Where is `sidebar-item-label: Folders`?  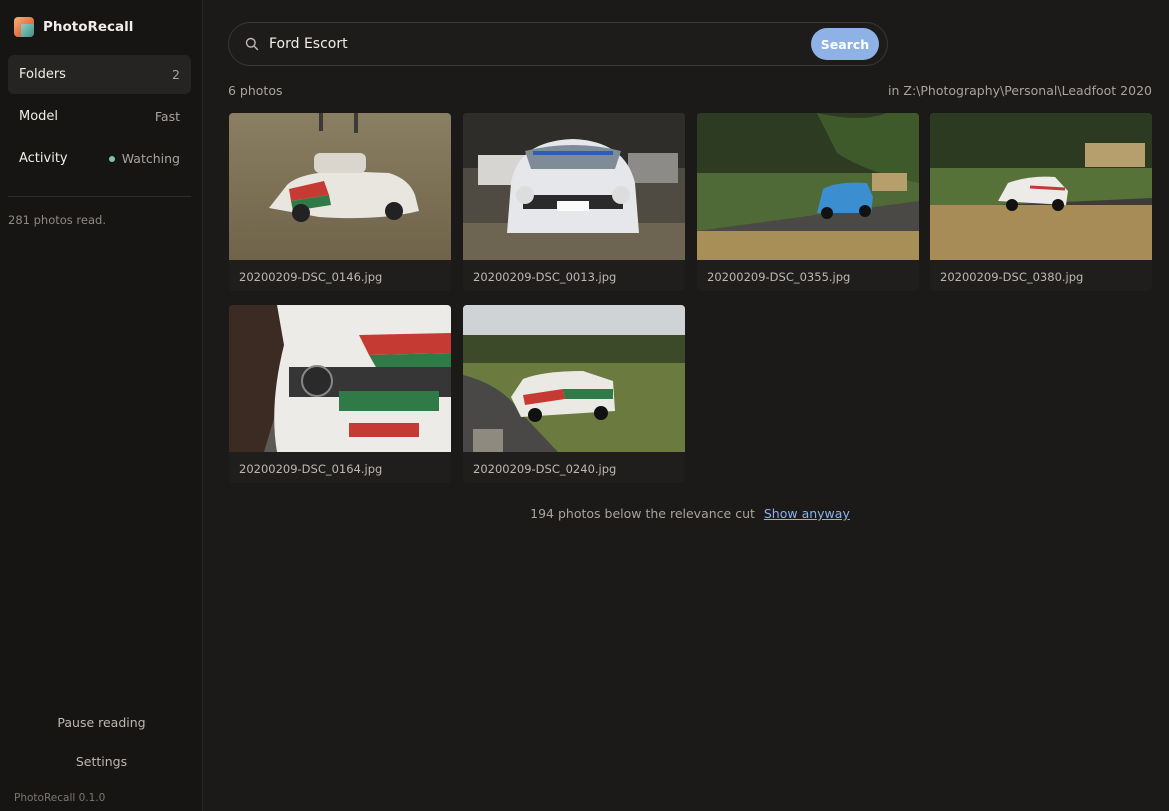
sidebar-item-label: Folders is located at coordinates (42, 74).